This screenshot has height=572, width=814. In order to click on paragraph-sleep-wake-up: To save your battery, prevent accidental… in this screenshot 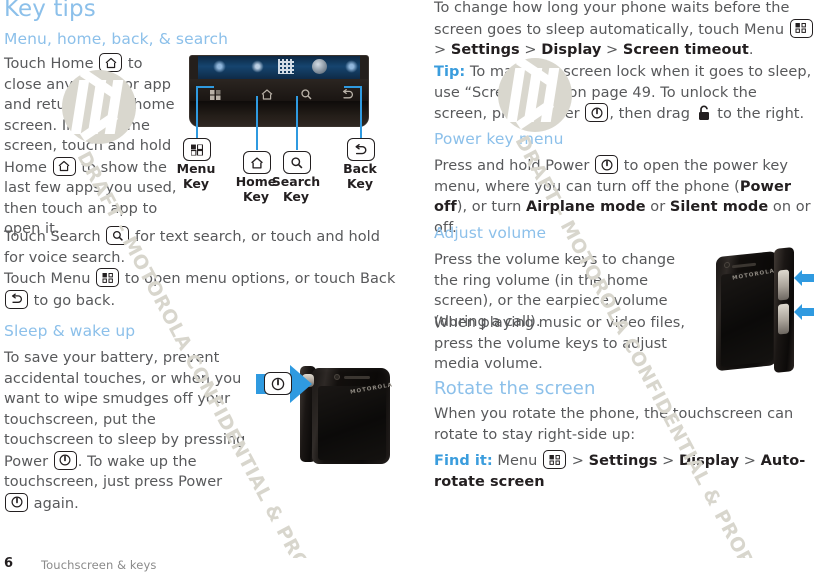, I will do `click(125, 431)`.